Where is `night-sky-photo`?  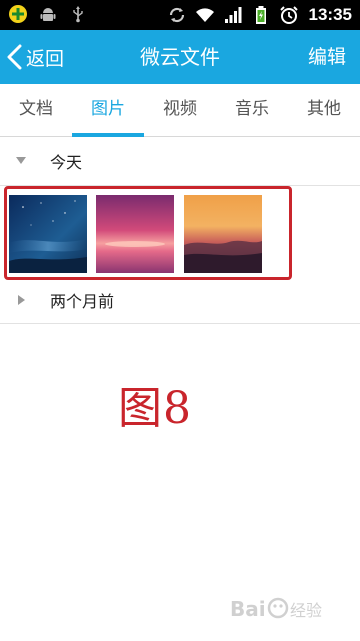 night-sky-photo is located at coordinates (48, 234).